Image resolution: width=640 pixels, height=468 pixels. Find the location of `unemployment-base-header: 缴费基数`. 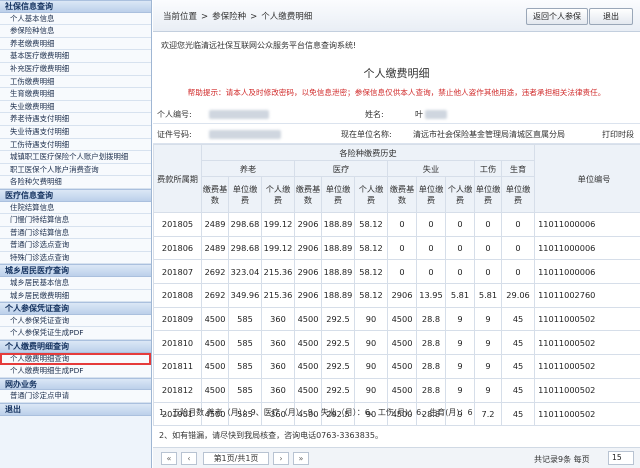

unemployment-base-header: 缴费基数 is located at coordinates (402, 194).